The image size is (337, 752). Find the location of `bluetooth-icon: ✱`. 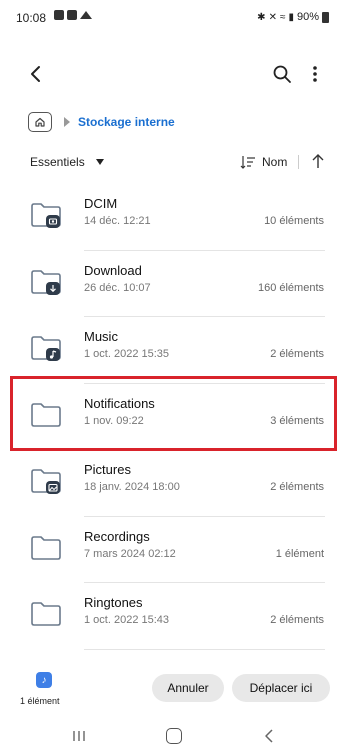

bluetooth-icon: ✱ is located at coordinates (261, 17).